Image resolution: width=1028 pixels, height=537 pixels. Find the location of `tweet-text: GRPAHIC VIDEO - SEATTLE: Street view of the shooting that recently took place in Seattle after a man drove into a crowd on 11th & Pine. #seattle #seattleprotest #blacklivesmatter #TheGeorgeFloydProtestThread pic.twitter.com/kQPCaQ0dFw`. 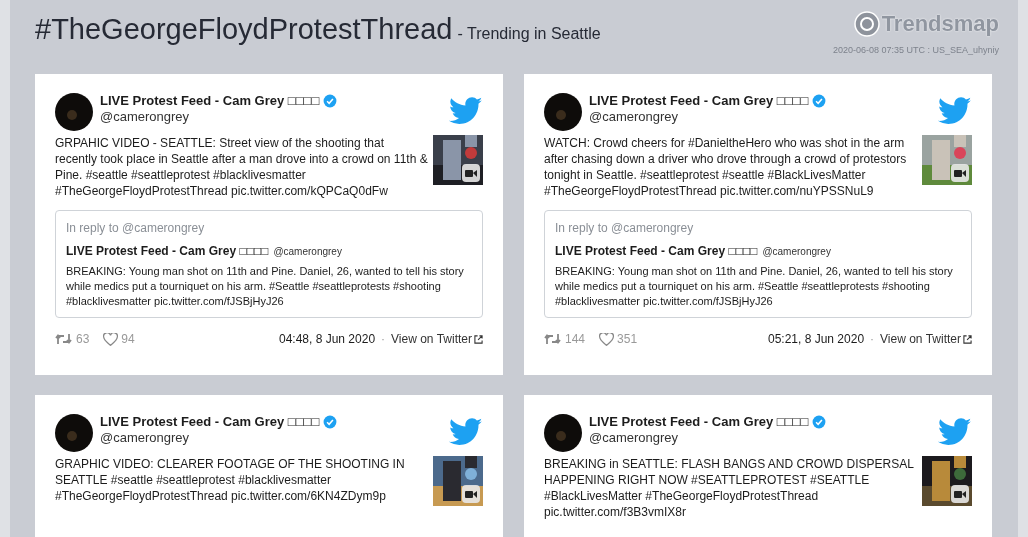

tweet-text: GRPAHIC VIDEO - SEATTLE: Street view of the shooting that recently took place in Seattle after a man drove into a crowd on 11th & Pine. #seattle #seattleprotest #blacklivesmatter #TheGeorgeFloydProtestThread pic.twitter.com/kQPCaQ0dFw is located at coordinates (242, 167).